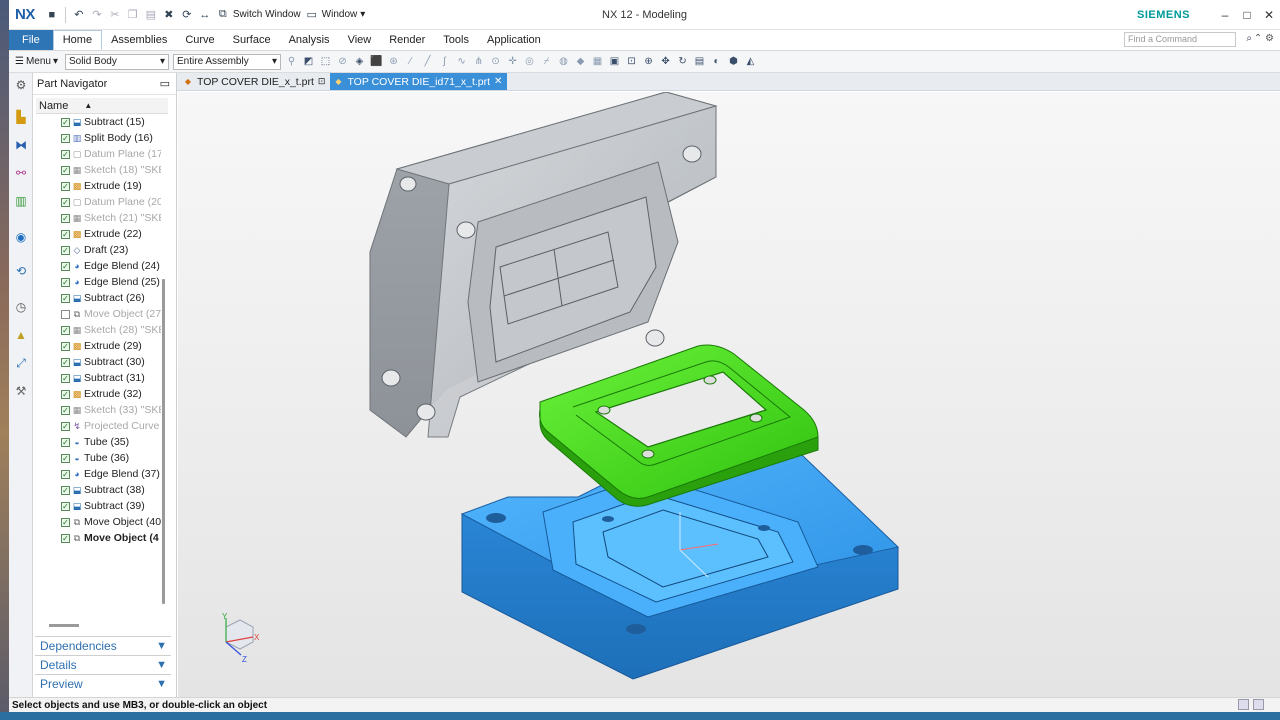 Image resolution: width=1280 pixels, height=720 pixels. I want to click on show-hide-icon: ◭, so click(750, 61).